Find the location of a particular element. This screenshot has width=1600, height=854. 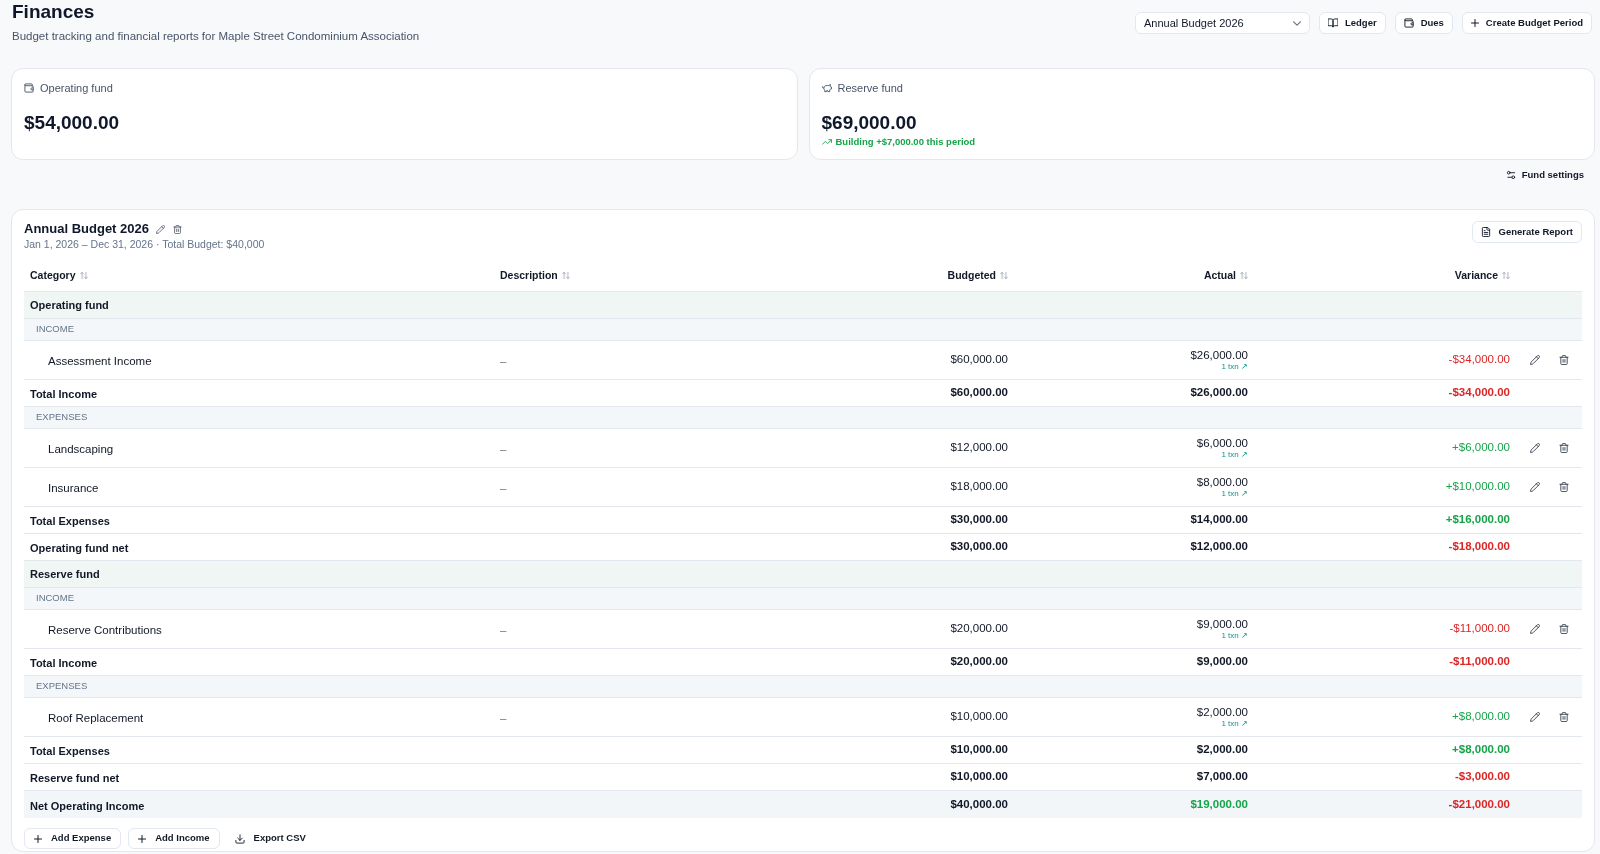

variance-cell-text: -$18,000.00 is located at coordinates (1479, 547).